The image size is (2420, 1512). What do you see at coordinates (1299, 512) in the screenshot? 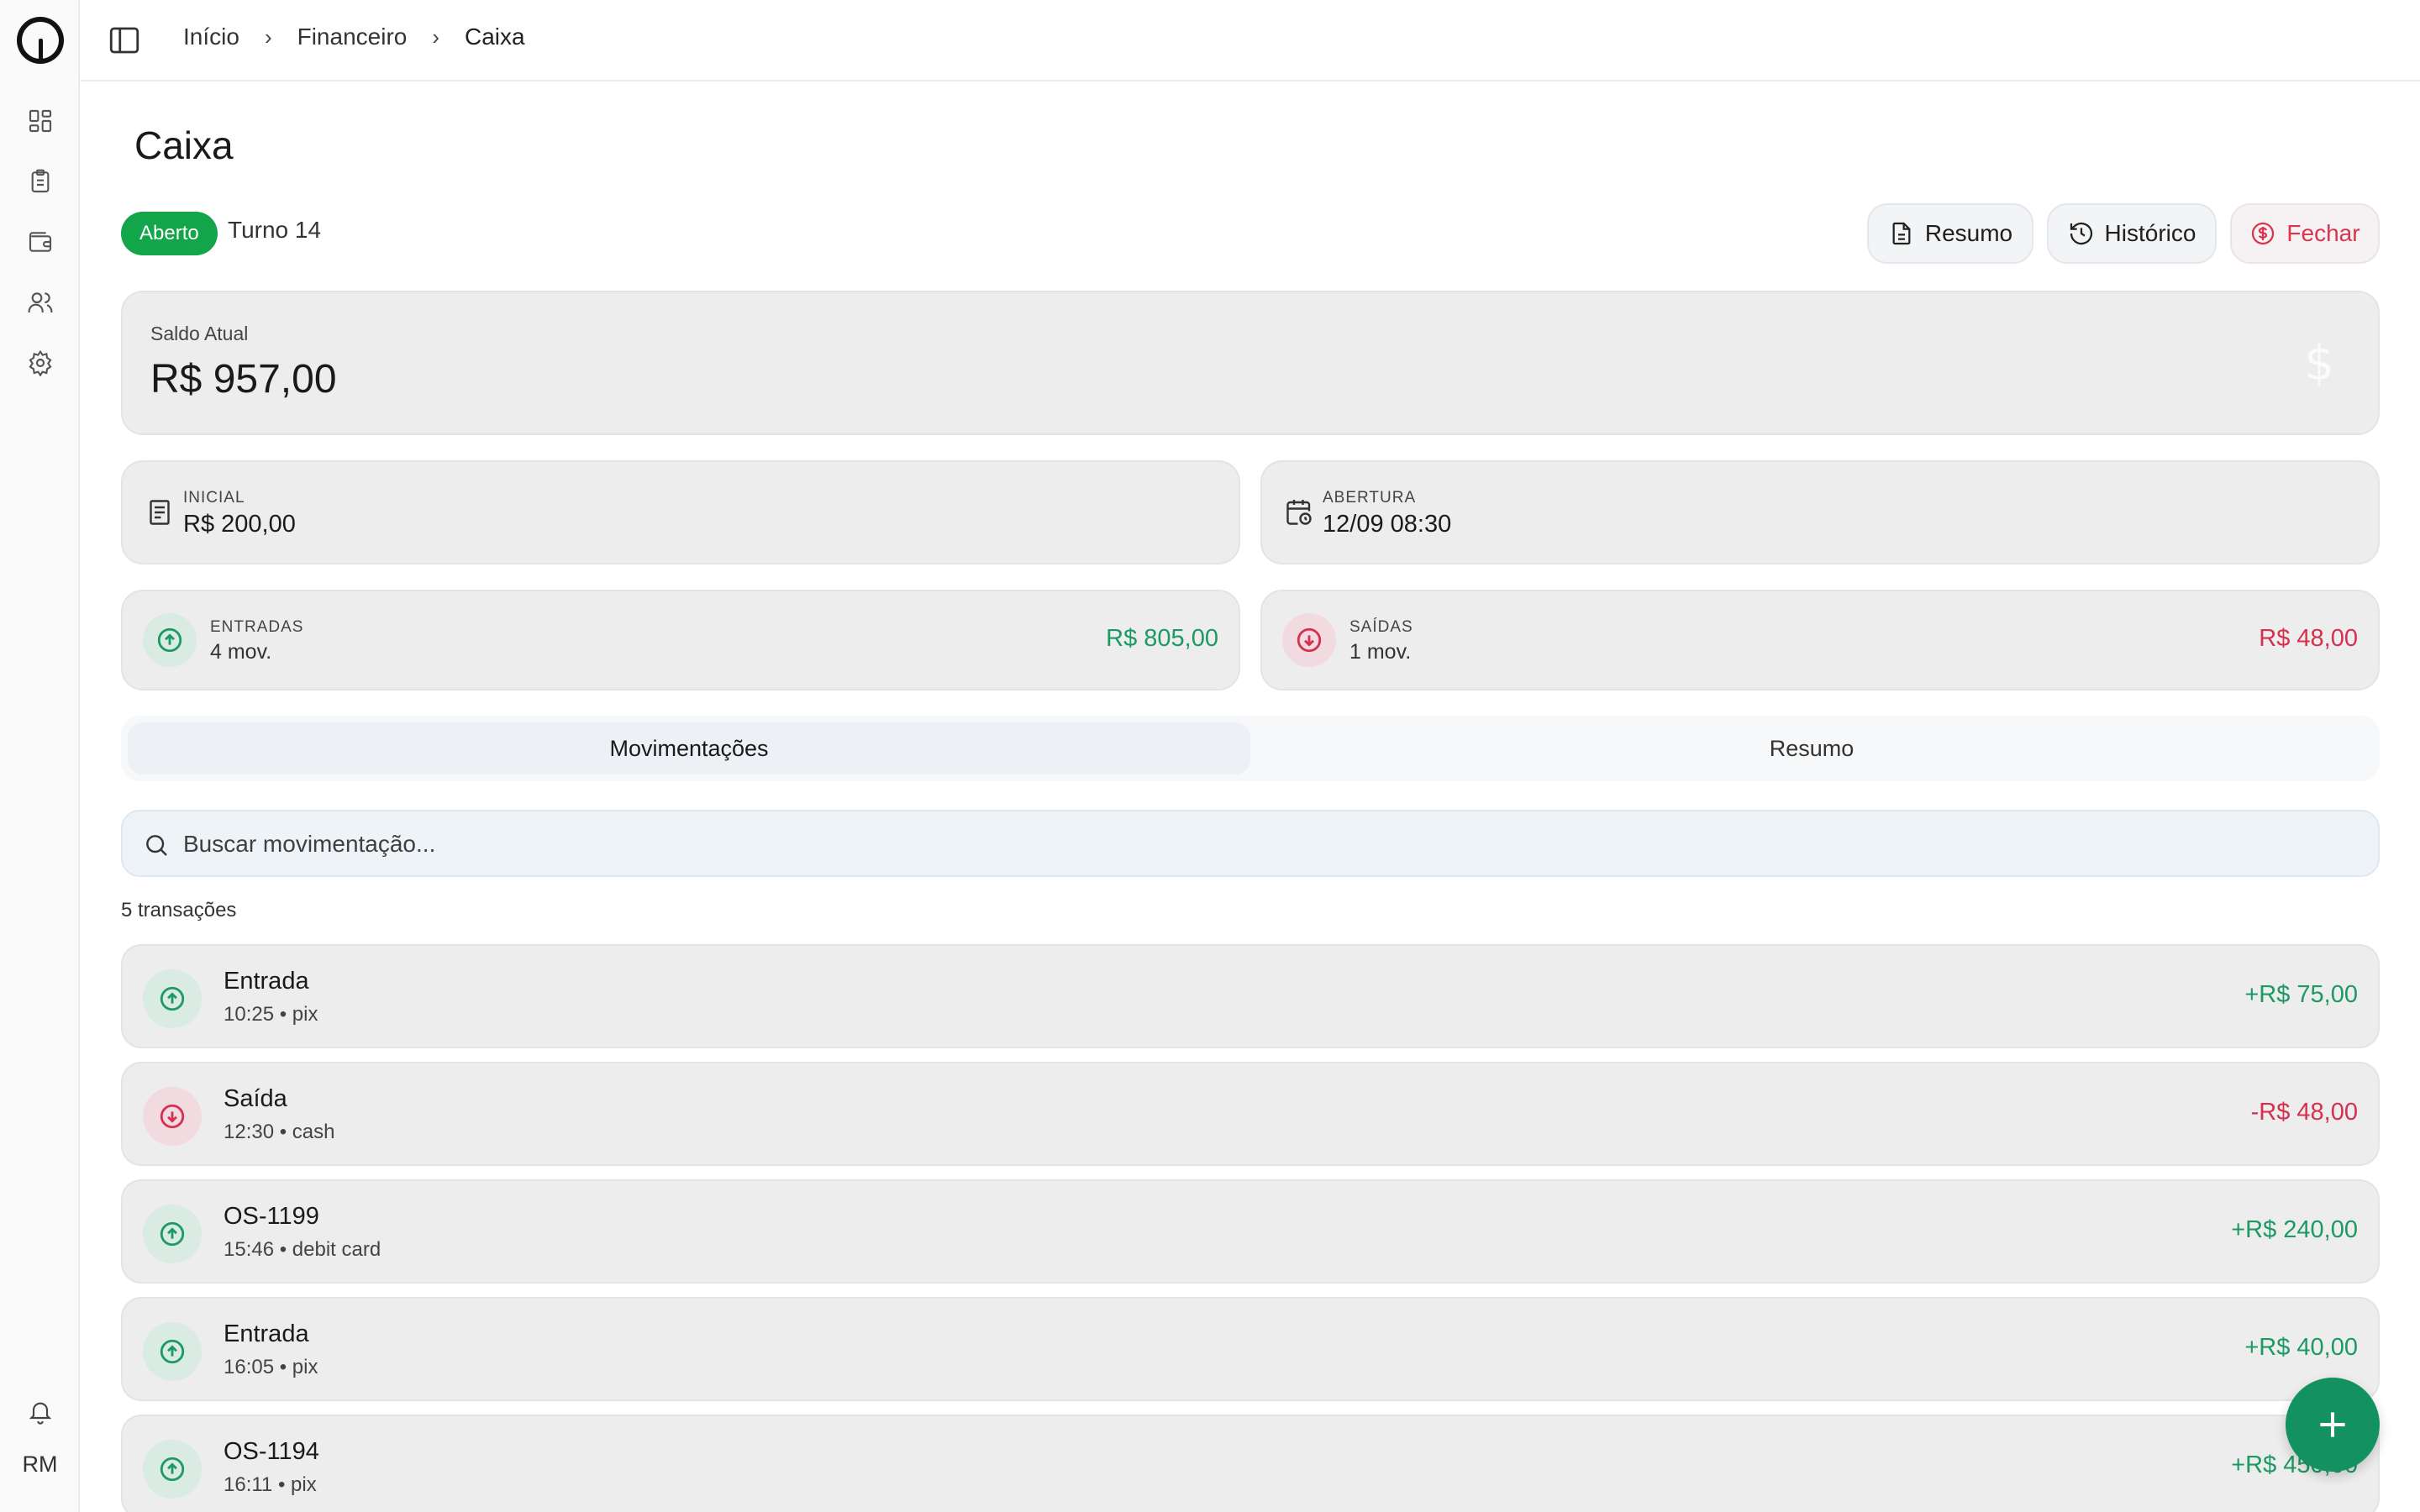
I see `calendar-clock-icon` at bounding box center [1299, 512].